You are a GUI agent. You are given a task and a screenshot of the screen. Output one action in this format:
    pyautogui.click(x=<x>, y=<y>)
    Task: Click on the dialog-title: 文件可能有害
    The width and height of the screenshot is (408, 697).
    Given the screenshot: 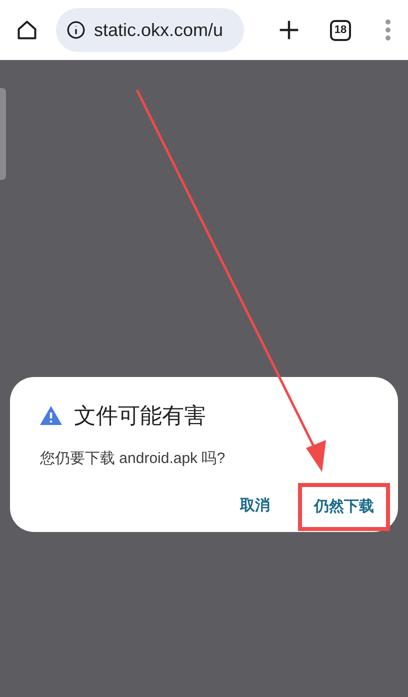 What is the action you would take?
    pyautogui.click(x=140, y=416)
    